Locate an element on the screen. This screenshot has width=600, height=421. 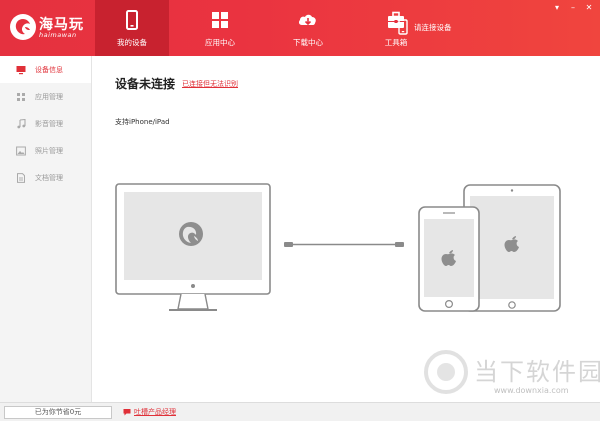
document-icon is located at coordinates (21, 177).